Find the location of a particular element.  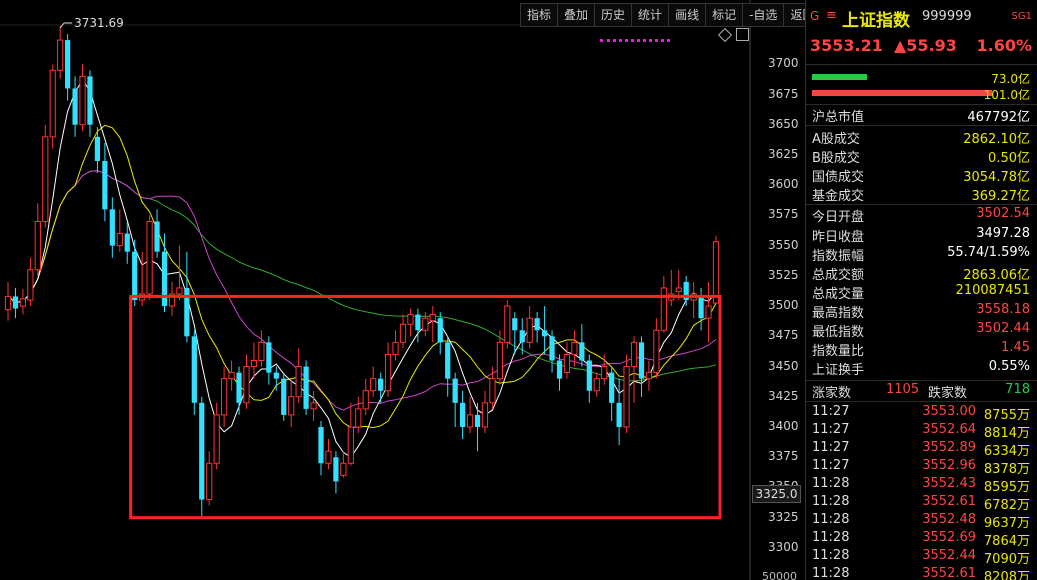

stat-label: 总成交额 is located at coordinates (838, 275).